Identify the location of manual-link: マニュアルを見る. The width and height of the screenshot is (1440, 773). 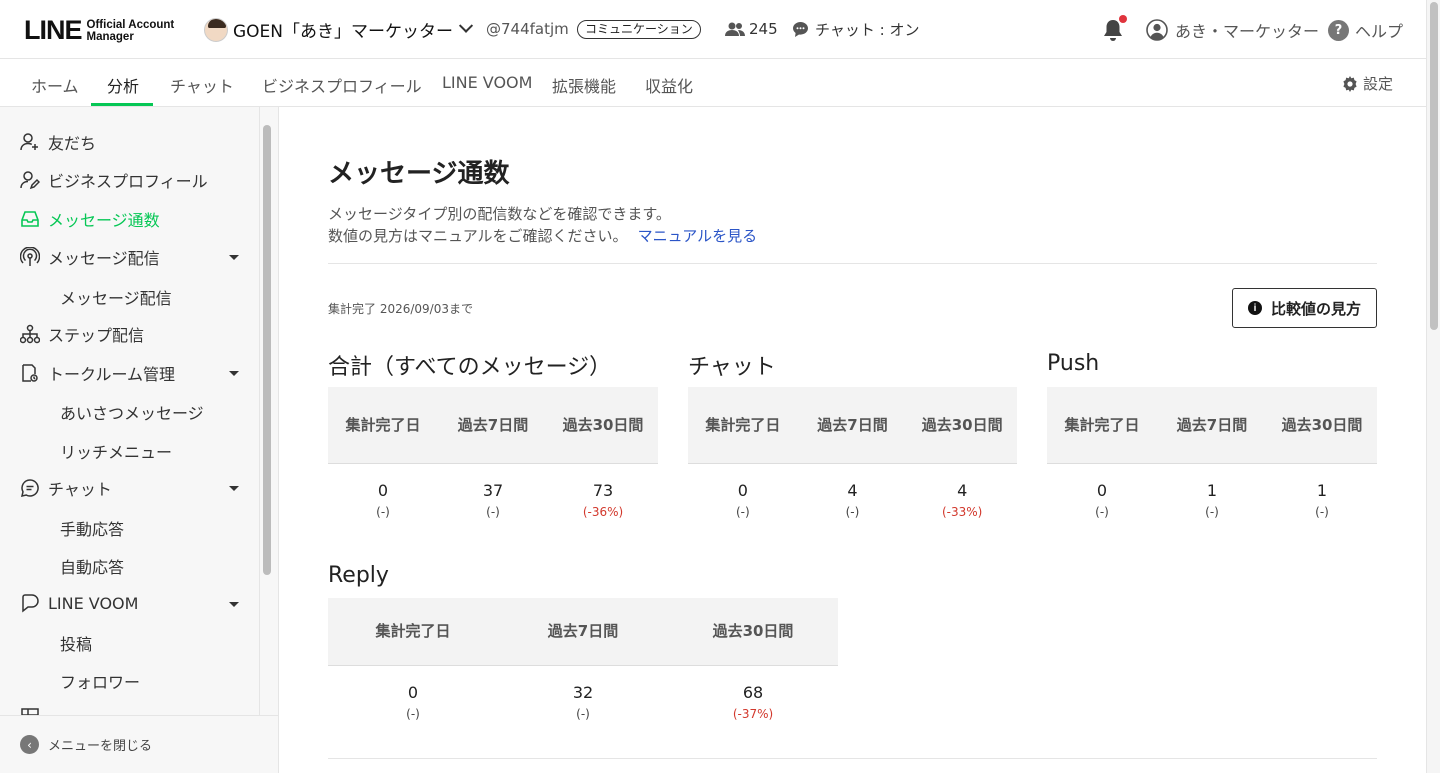
(698, 236).